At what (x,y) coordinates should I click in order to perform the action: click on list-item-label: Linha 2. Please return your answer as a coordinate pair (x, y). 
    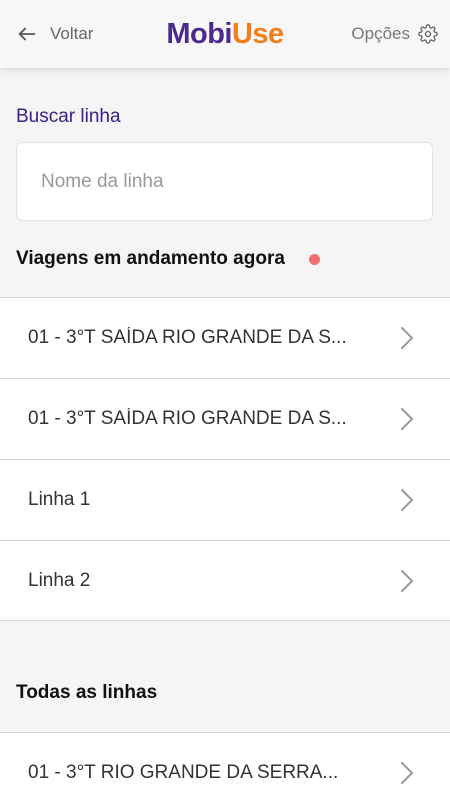
    Looking at the image, I should click on (59, 580).